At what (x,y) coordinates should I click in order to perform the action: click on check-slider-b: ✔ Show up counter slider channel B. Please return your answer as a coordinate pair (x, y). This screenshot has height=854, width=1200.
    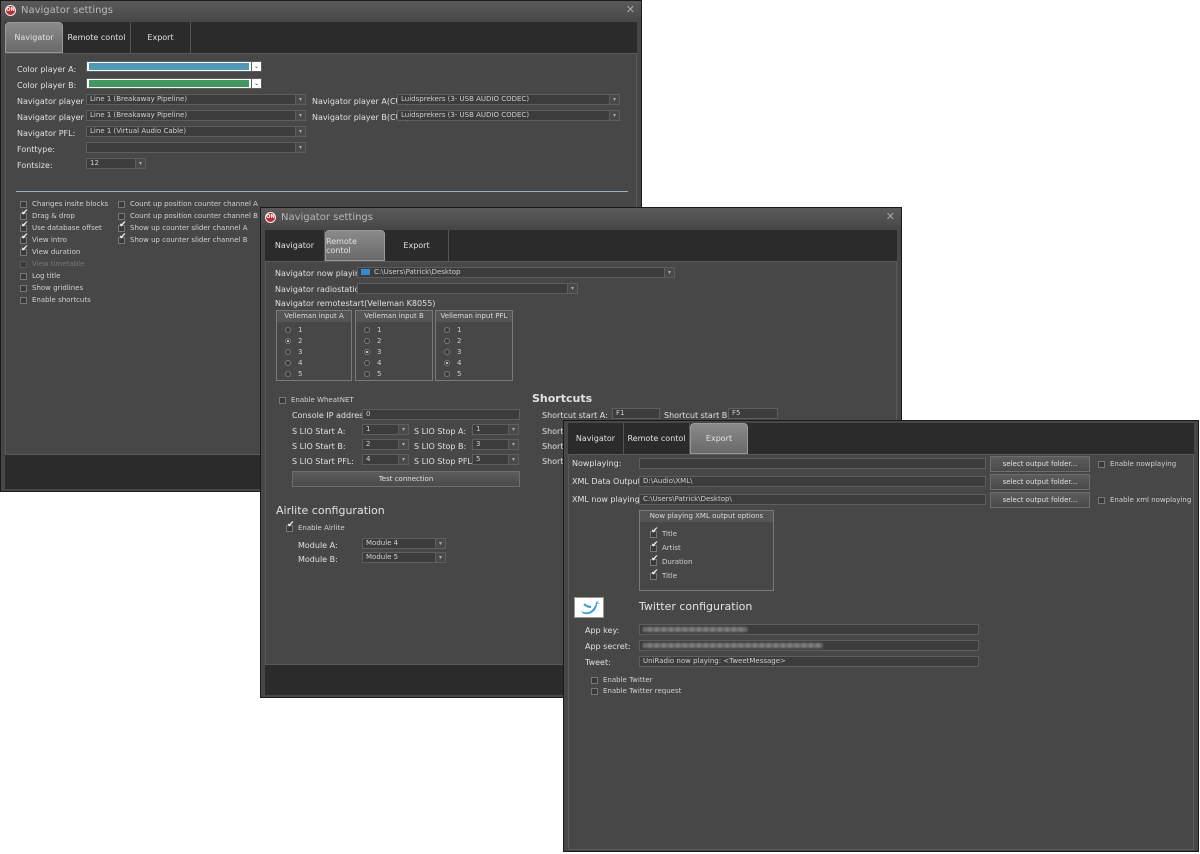
    Looking at the image, I should click on (183, 238).